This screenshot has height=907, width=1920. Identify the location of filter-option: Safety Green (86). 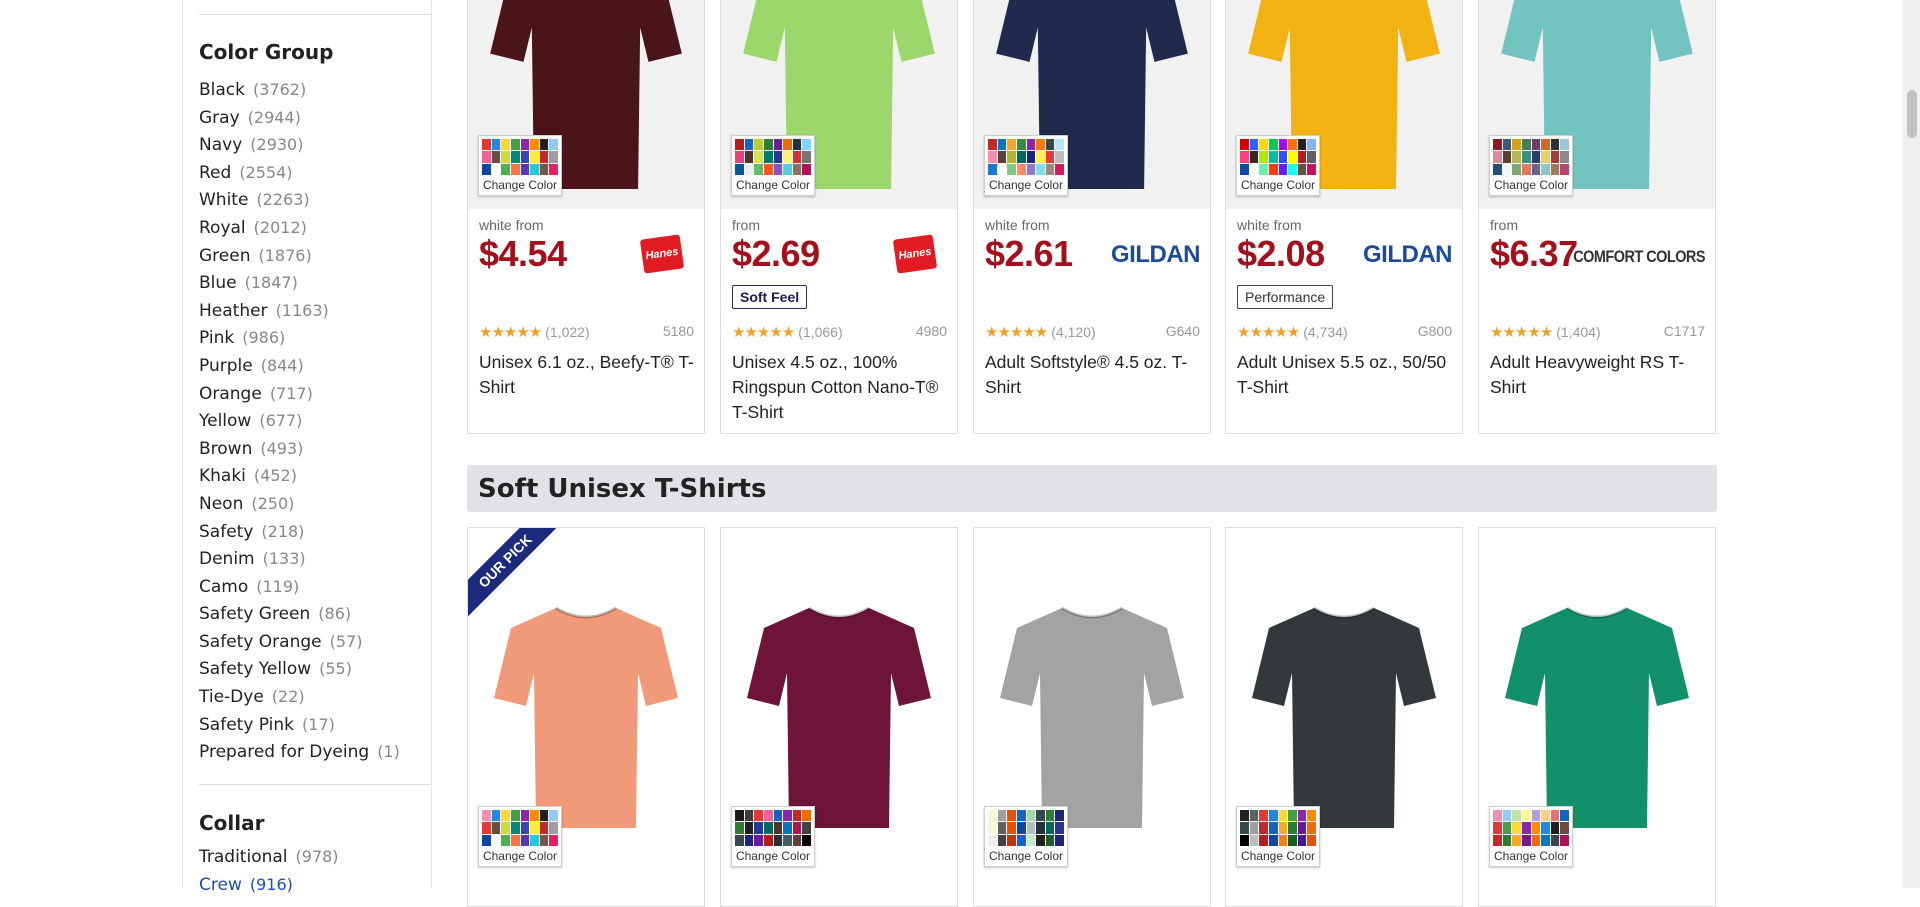
(299, 614).